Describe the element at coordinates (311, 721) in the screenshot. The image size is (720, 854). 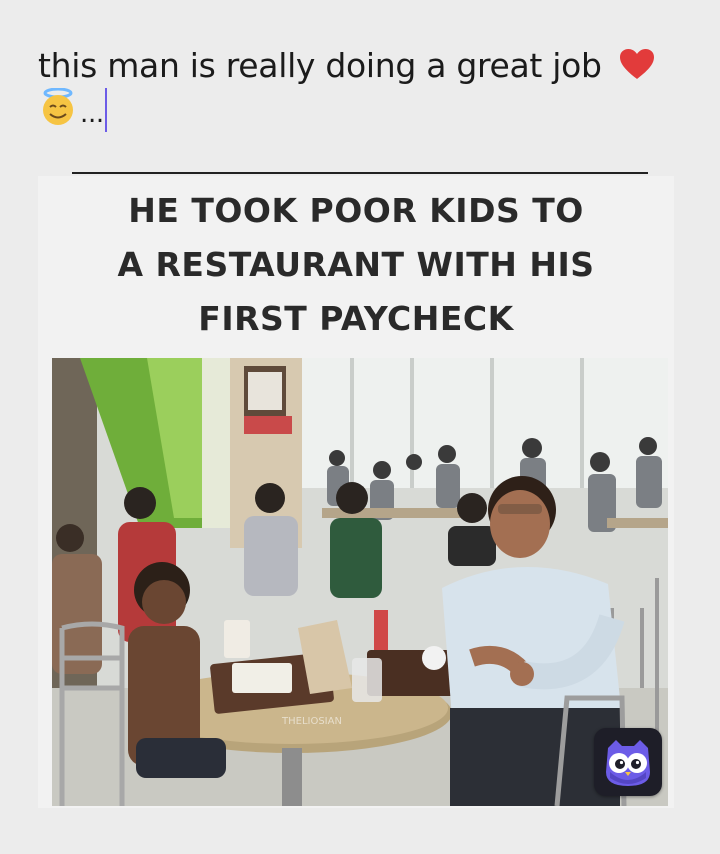
I see `photo-watermark: THELIOSIAN` at that location.